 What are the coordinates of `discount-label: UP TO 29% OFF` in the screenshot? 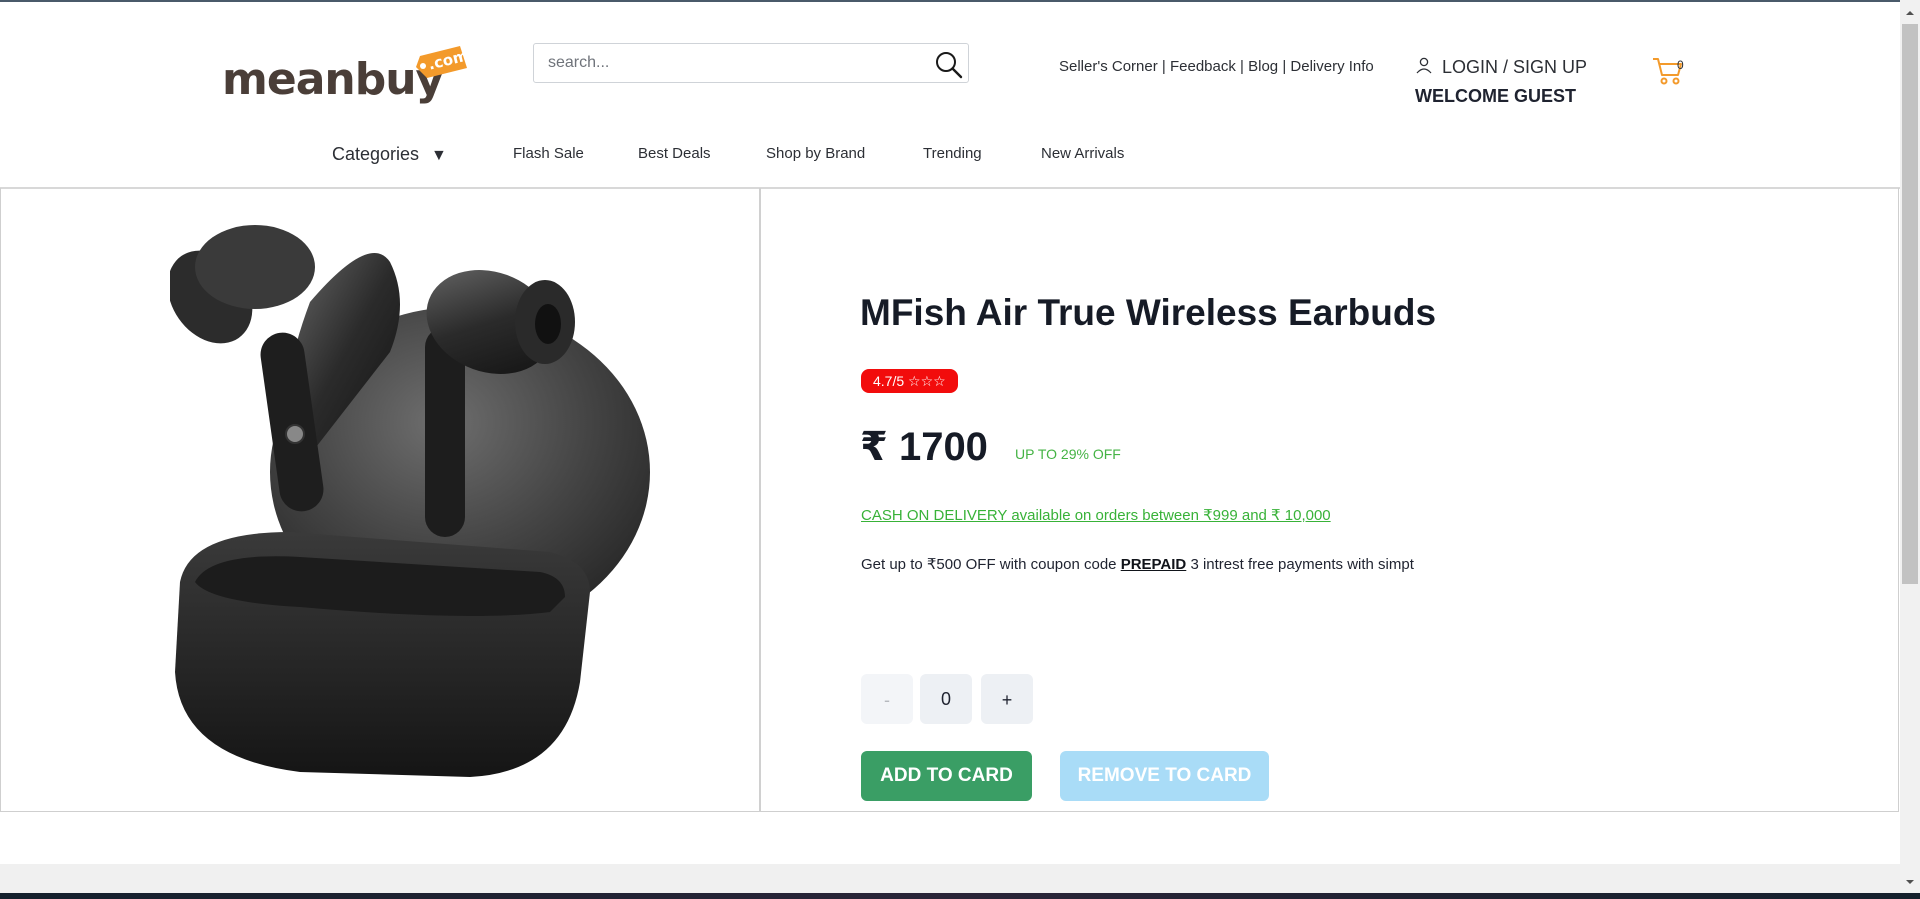 It's located at (1068, 454).